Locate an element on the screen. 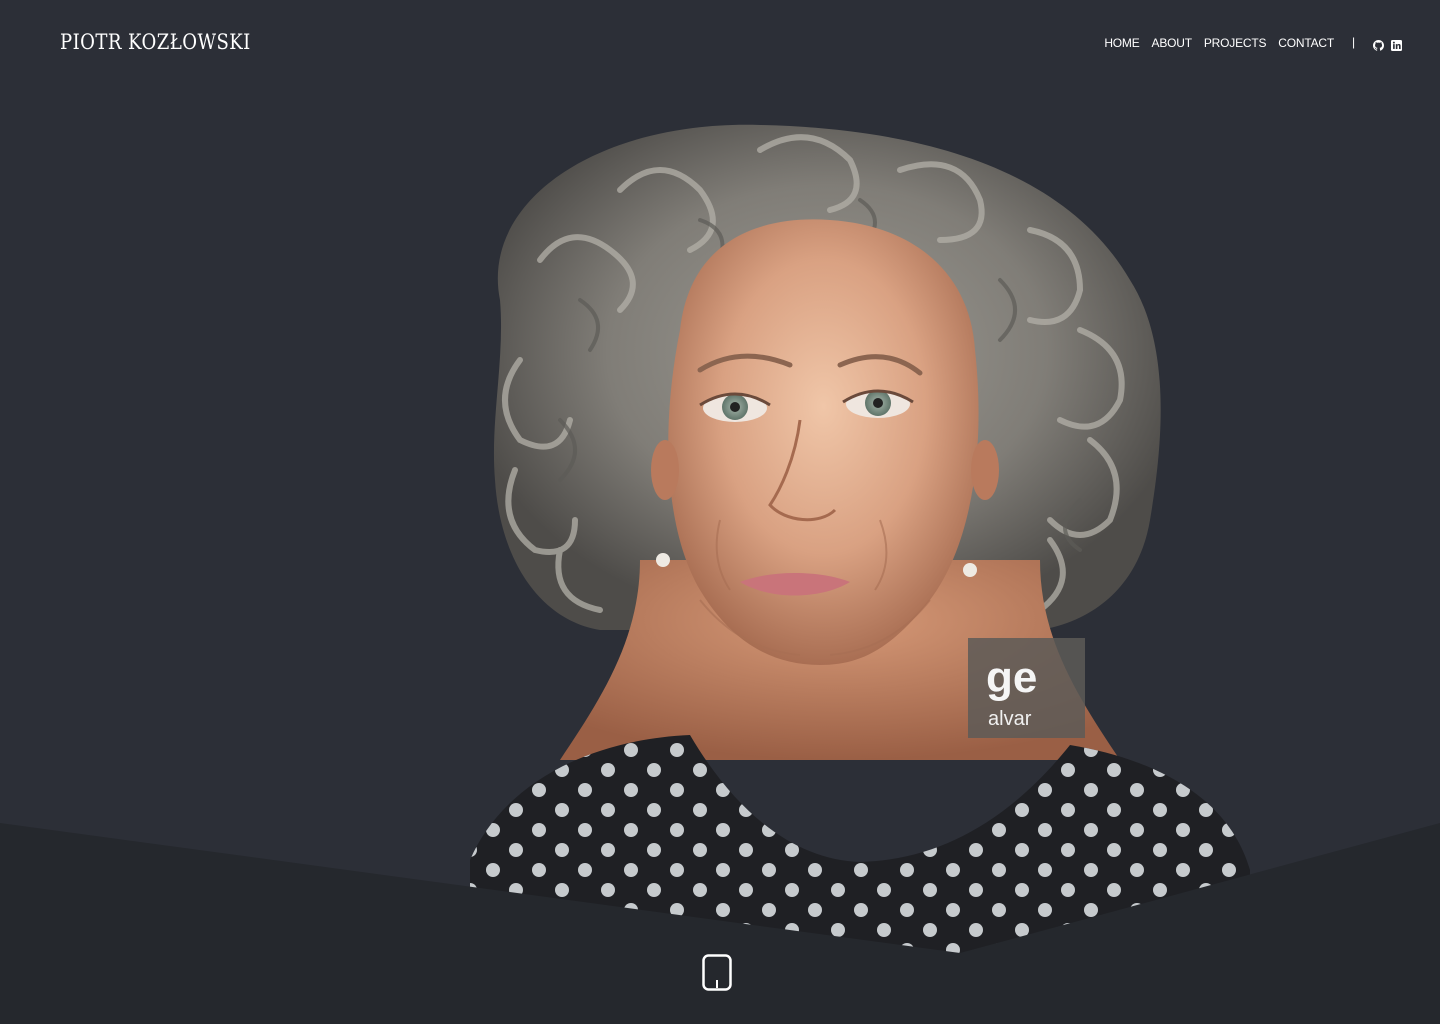 This screenshot has width=1440, height=1024. nav-about: ABOUT is located at coordinates (1172, 43).